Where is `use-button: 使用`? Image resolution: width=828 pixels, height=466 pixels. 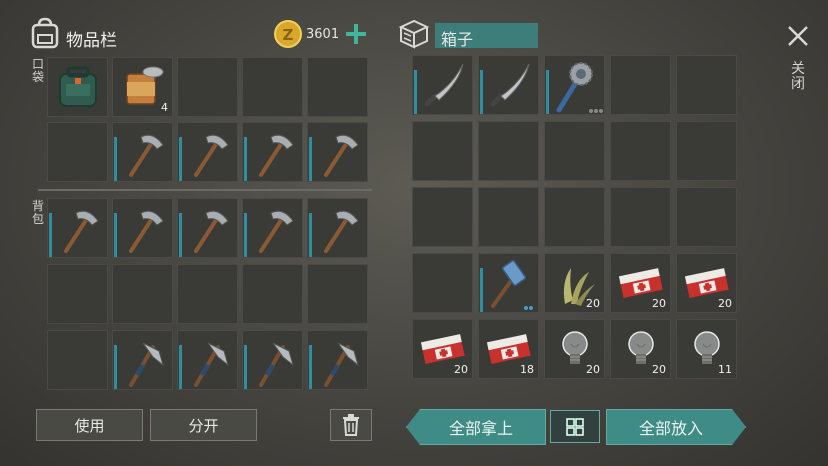 use-button: 使用 is located at coordinates (89, 425).